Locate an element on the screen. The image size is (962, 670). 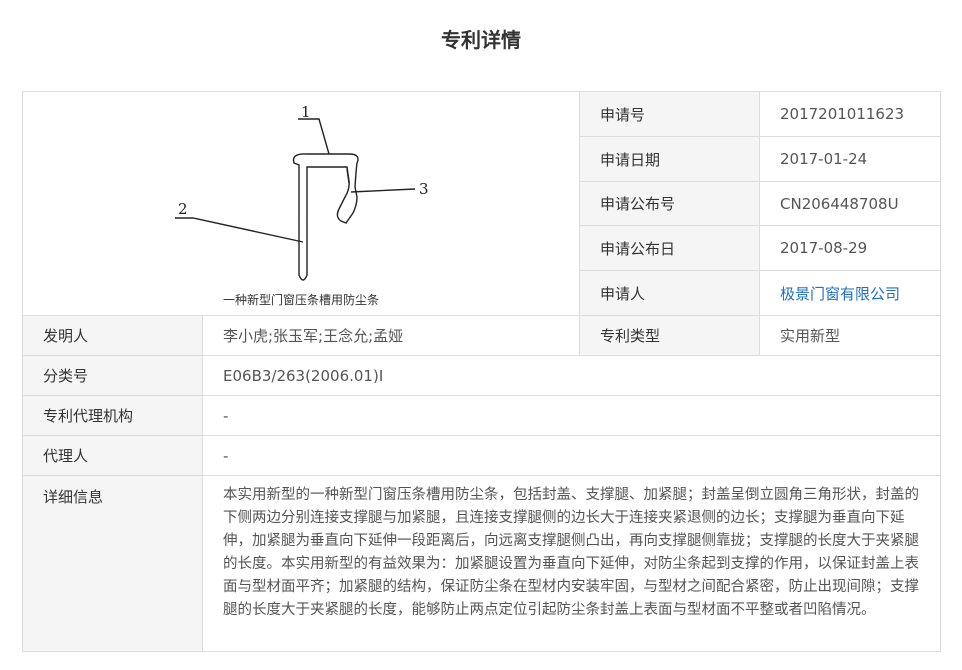
figure-caption: 一种新型门窗压条槽用防尘条 is located at coordinates (300, 299).